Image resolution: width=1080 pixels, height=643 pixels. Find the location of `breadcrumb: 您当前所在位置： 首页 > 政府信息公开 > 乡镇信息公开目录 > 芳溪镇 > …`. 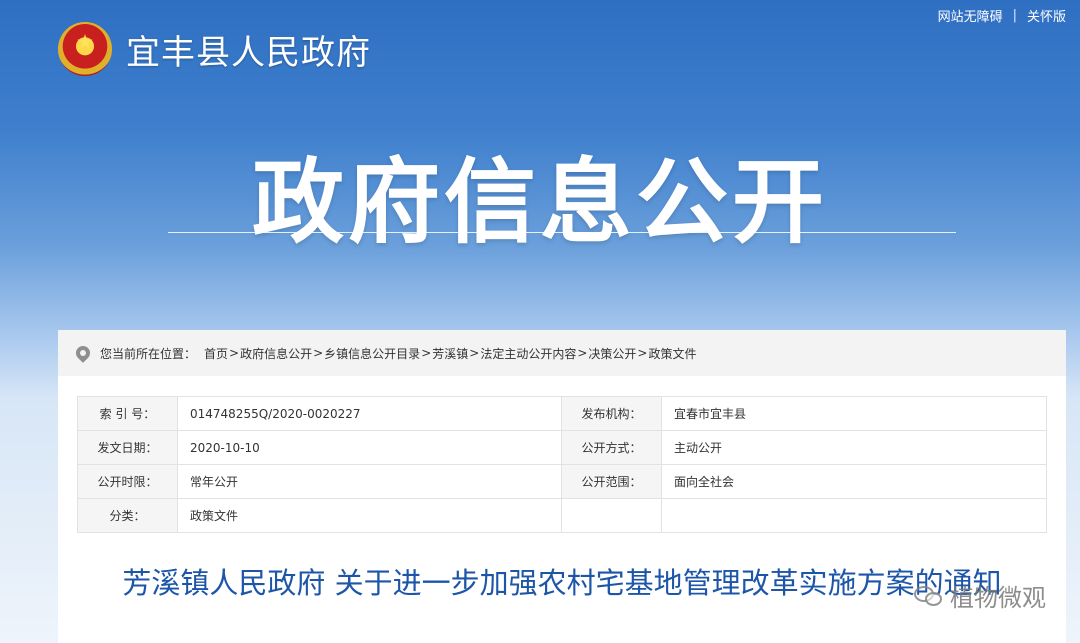

breadcrumb: 您当前所在位置： 首页 > 政府信息公开 > 乡镇信息公开目录 > 芳溪镇 > … is located at coordinates (562, 353).